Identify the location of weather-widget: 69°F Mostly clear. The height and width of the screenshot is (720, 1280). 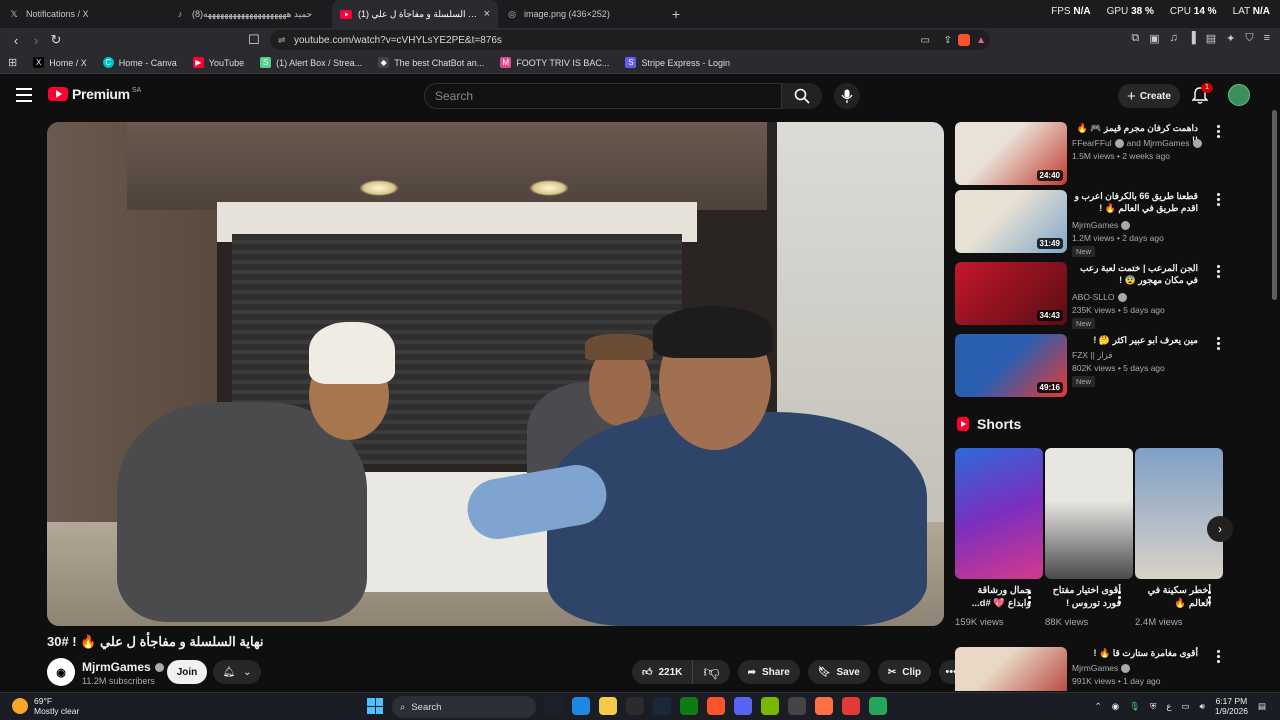
(45, 706).